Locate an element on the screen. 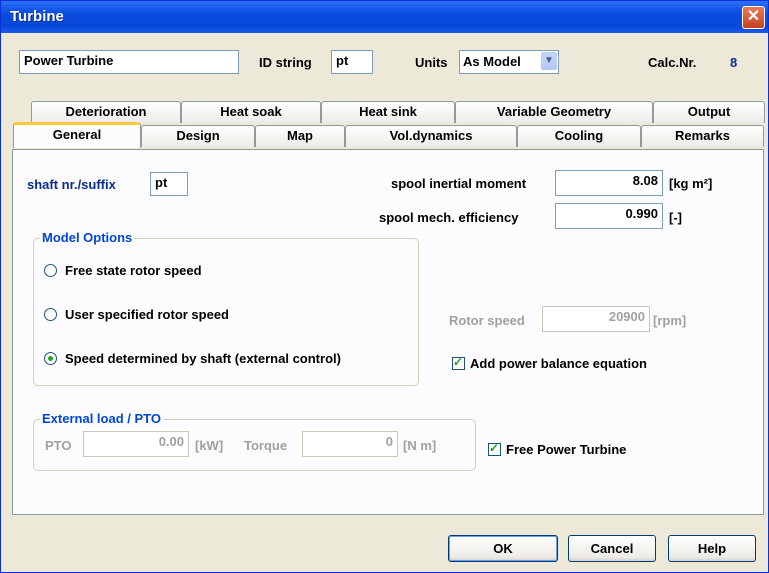  radio-selected-dot is located at coordinates (50, 358).